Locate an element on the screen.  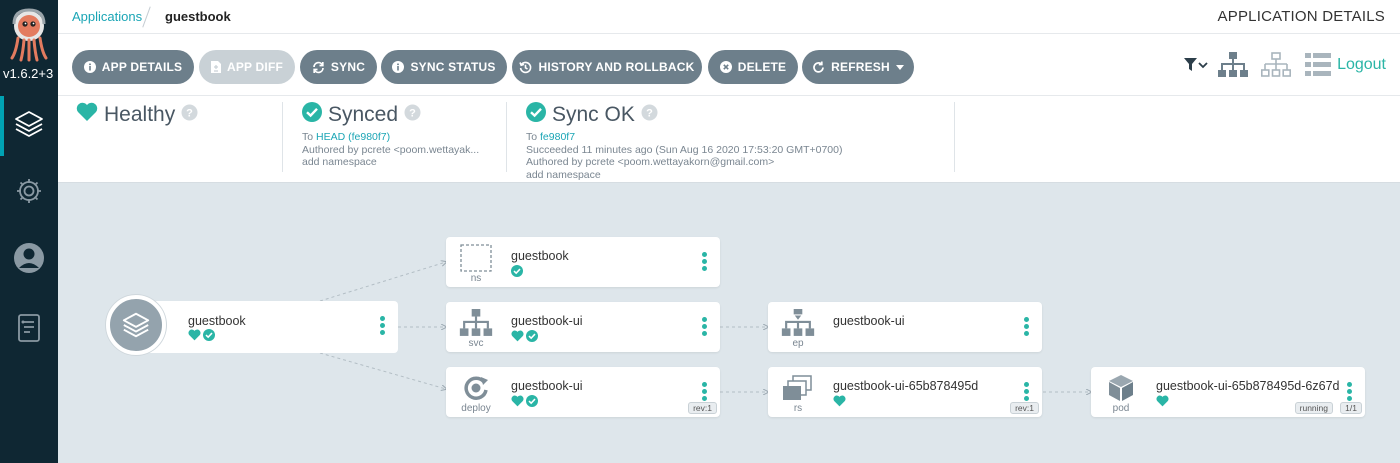
node-name: guestbook-ui-65b878495d is located at coordinates (906, 386).